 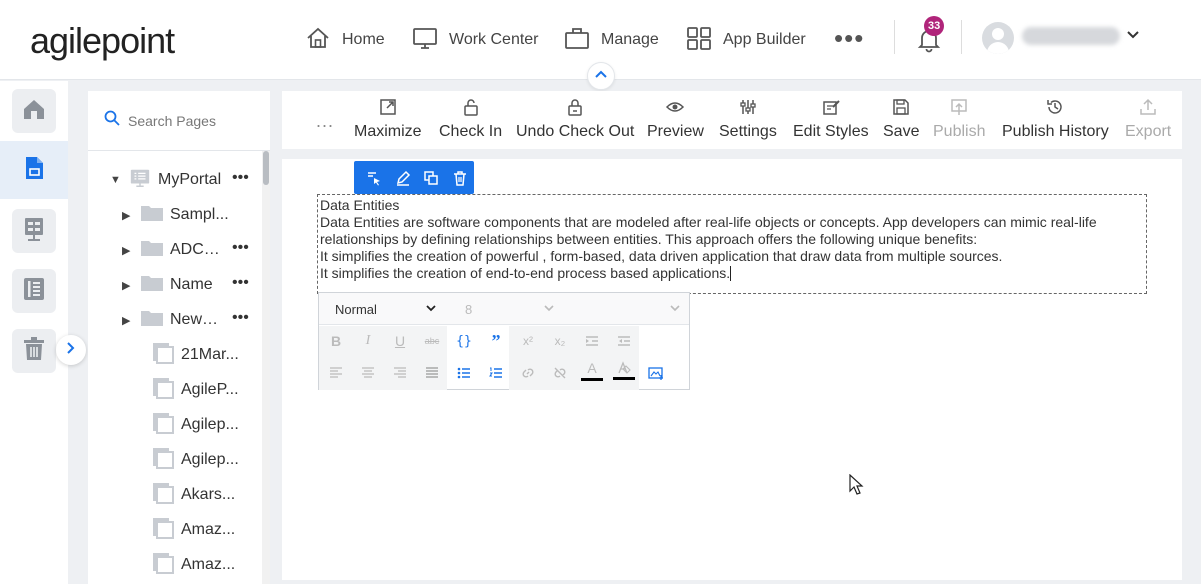 What do you see at coordinates (656, 373) in the screenshot?
I see `insert-image-icon` at bounding box center [656, 373].